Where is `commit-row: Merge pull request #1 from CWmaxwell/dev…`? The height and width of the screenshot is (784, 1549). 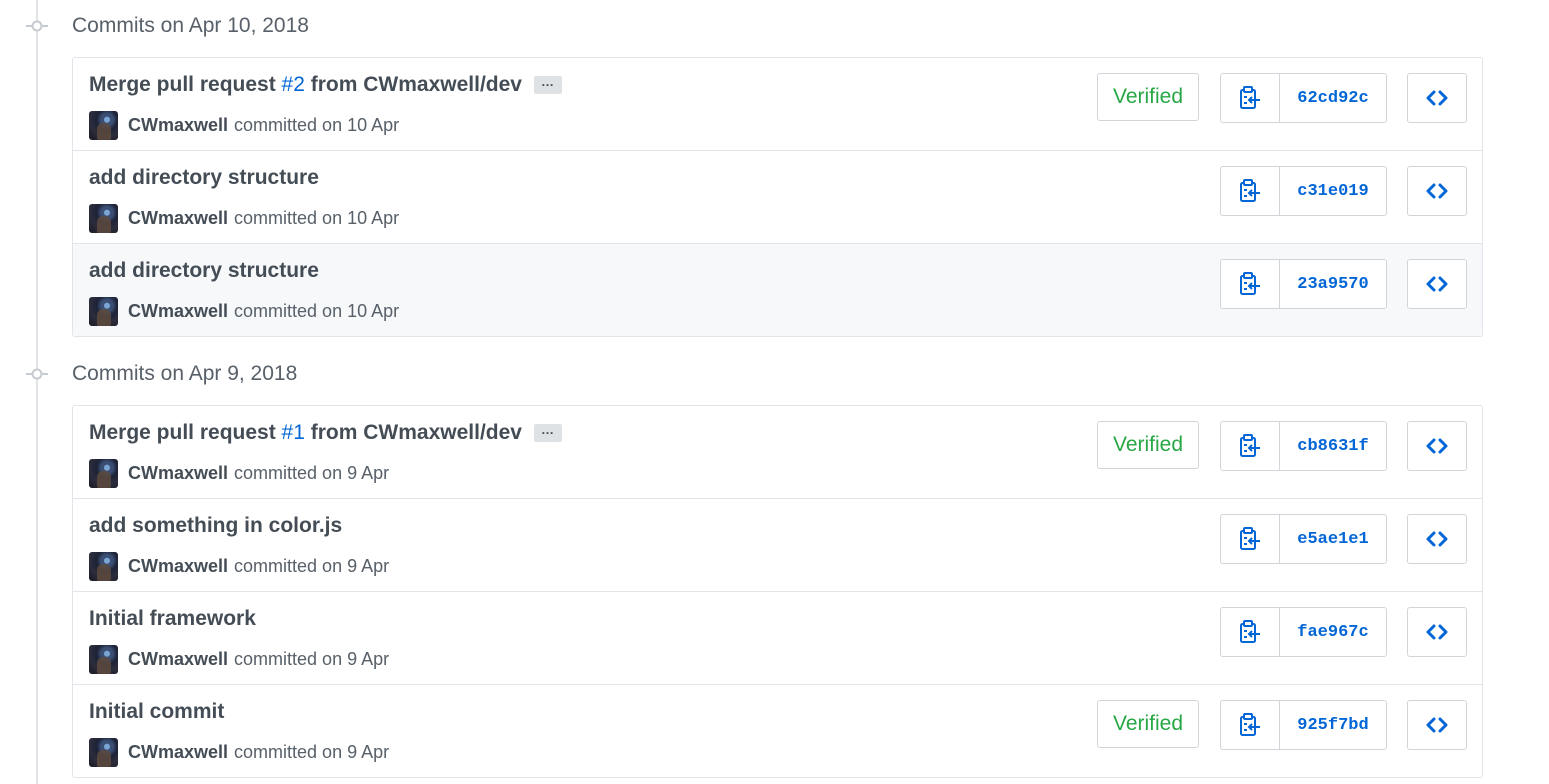
commit-row: Merge pull request #1 from CWmaxwell/dev… is located at coordinates (777, 452).